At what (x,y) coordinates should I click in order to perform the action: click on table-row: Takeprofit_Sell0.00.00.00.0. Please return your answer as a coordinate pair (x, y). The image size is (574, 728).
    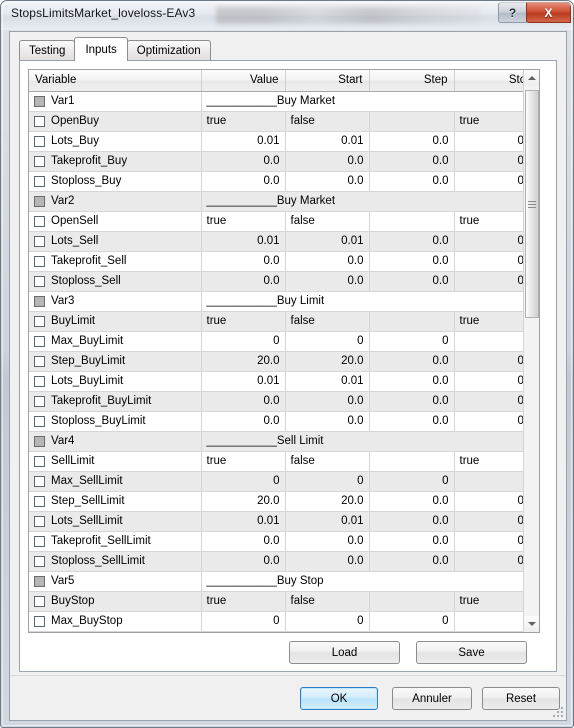
    Looking at the image, I should click on (284, 261).